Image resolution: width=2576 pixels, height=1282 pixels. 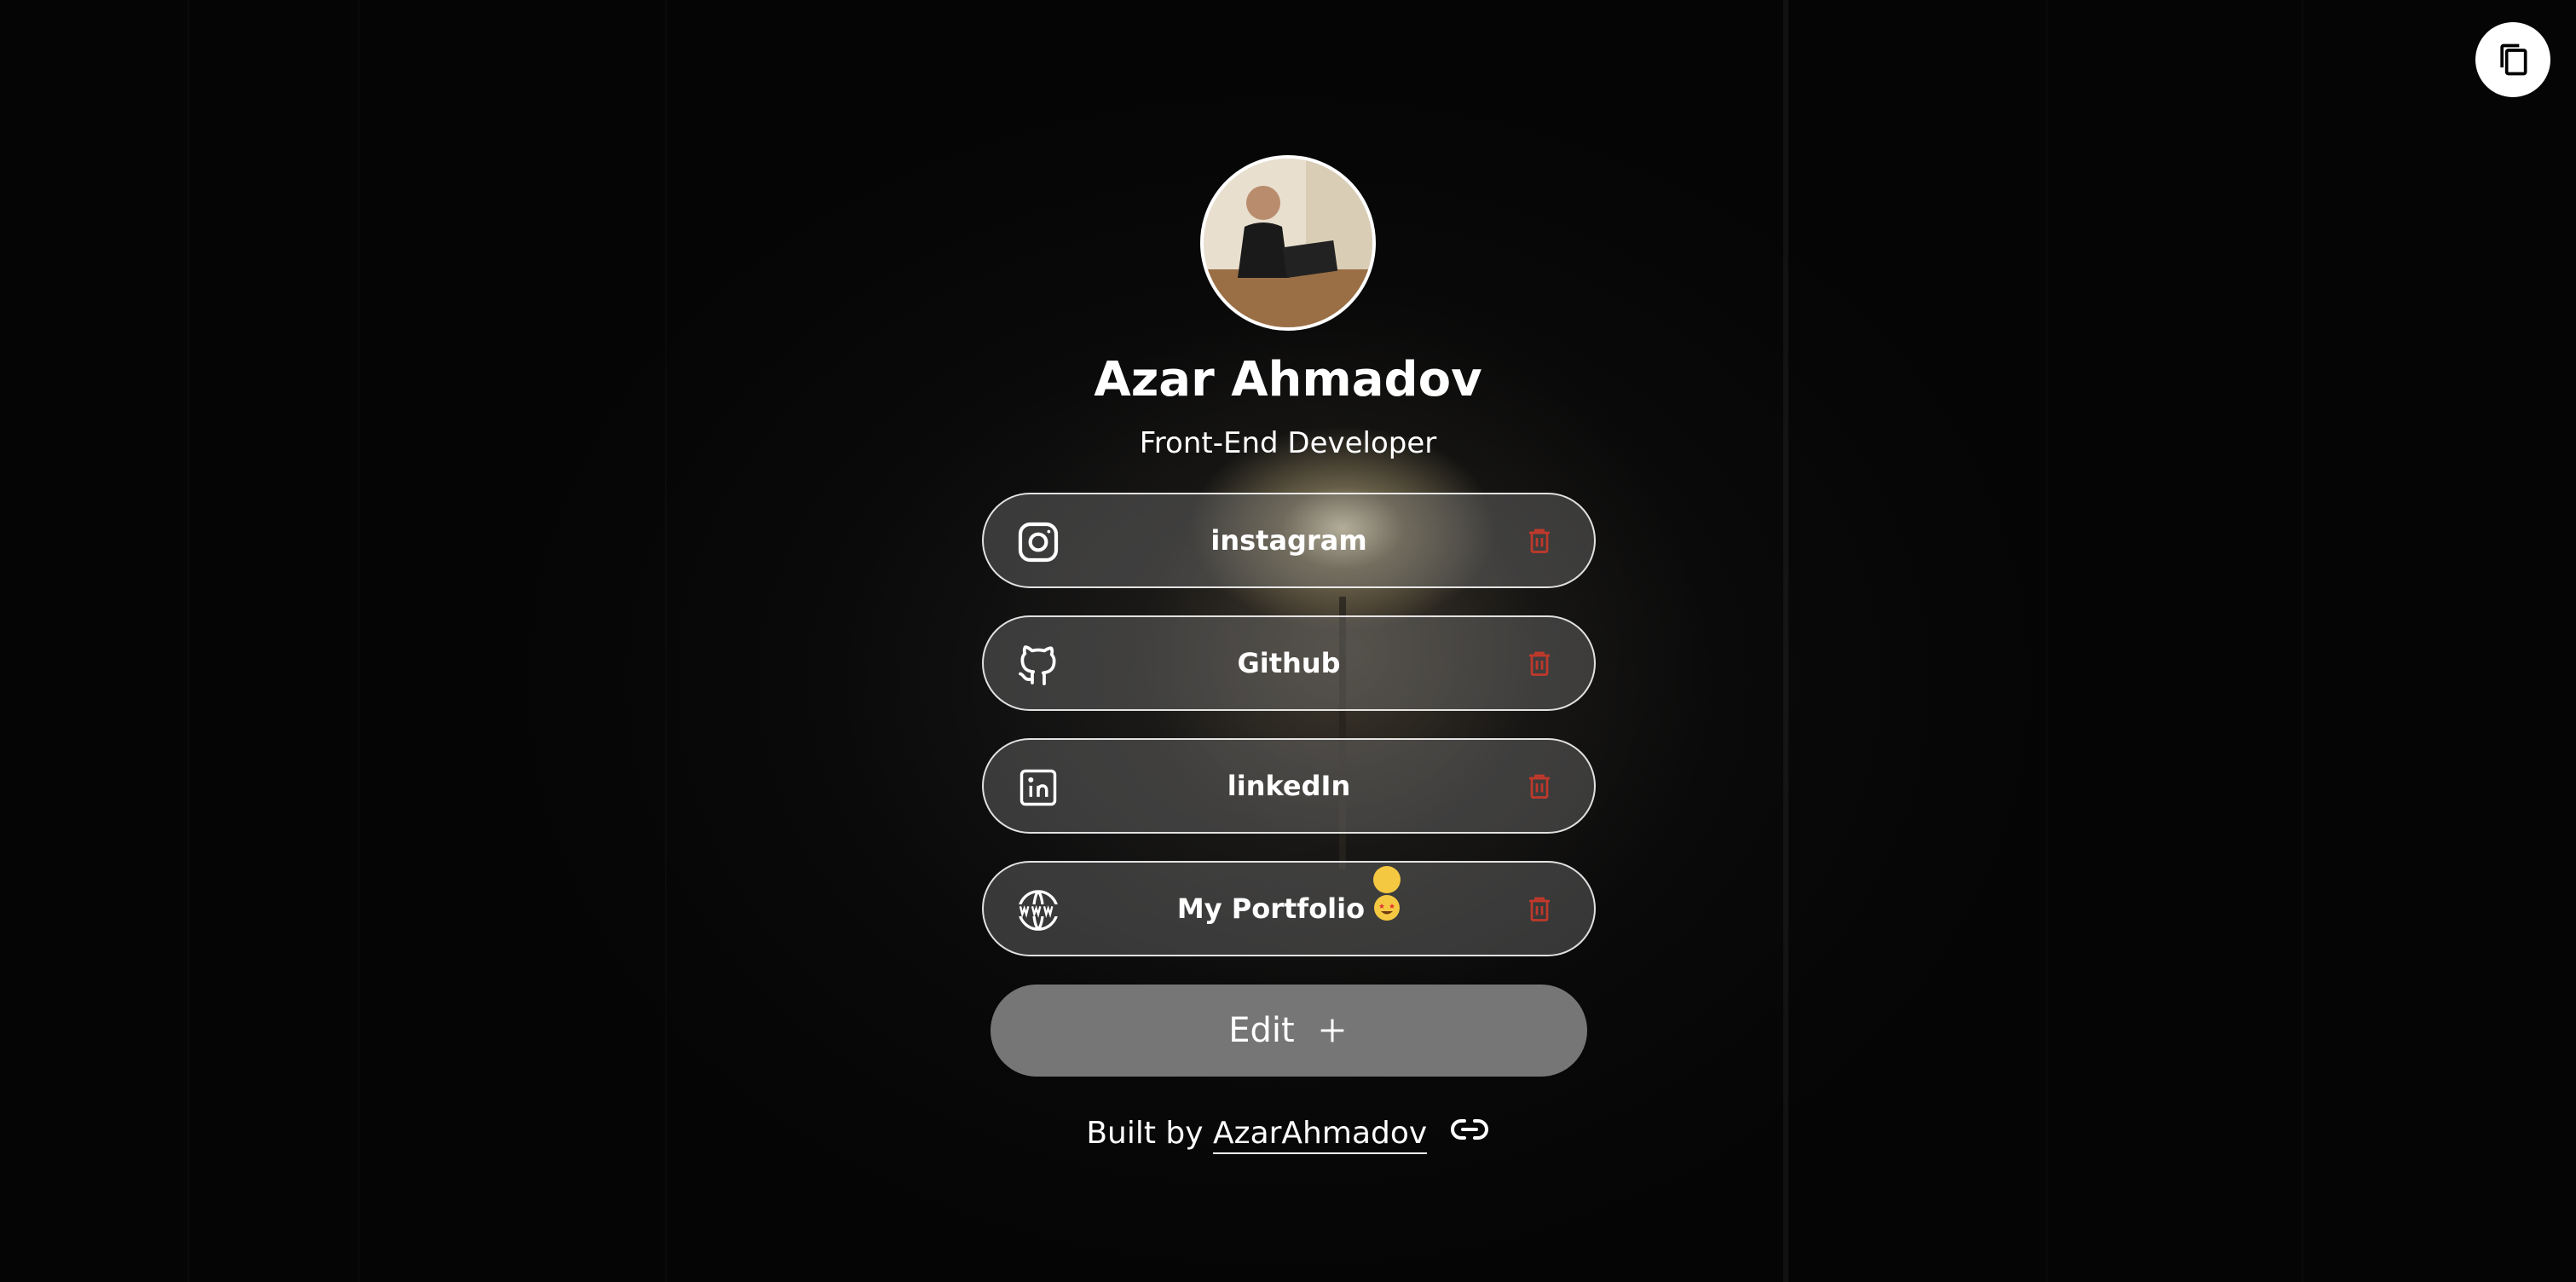 What do you see at coordinates (1288, 379) in the screenshot?
I see `profile-name: Azar Ahmadov` at bounding box center [1288, 379].